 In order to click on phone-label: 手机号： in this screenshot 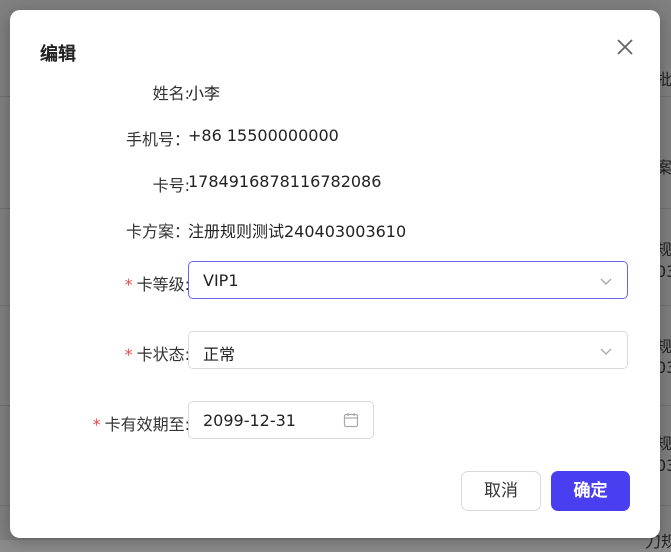, I will do `click(157, 139)`.